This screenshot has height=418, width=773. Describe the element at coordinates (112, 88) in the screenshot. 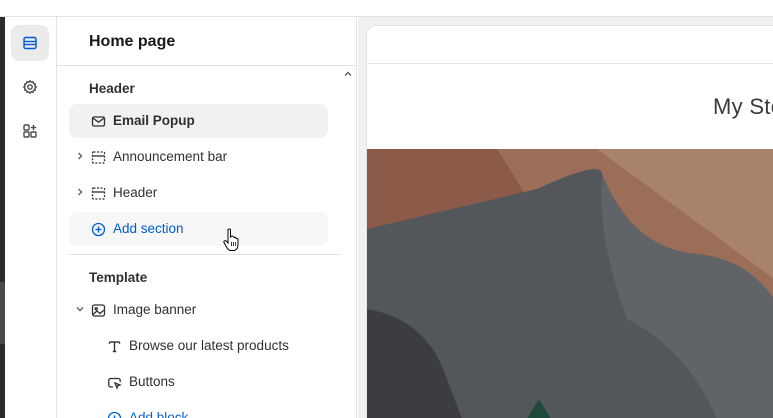

I see `group-label-header: Header` at that location.